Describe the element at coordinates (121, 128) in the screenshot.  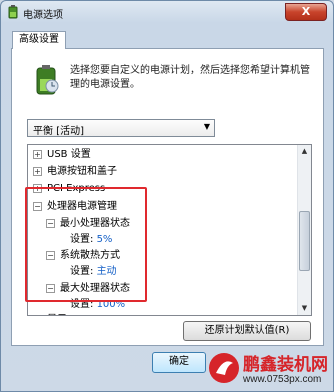
I see `power-plan-select: 平衡 [活动] ▼` at that location.